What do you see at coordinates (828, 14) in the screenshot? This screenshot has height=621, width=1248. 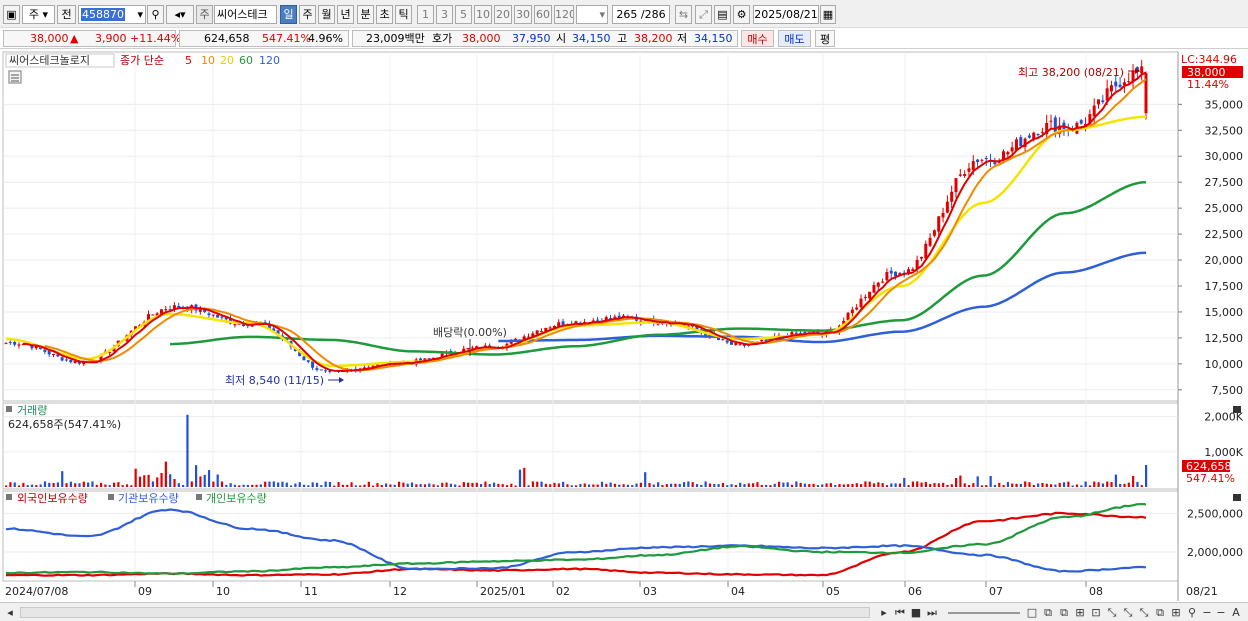 I see `calendar-icon: ▦` at bounding box center [828, 14].